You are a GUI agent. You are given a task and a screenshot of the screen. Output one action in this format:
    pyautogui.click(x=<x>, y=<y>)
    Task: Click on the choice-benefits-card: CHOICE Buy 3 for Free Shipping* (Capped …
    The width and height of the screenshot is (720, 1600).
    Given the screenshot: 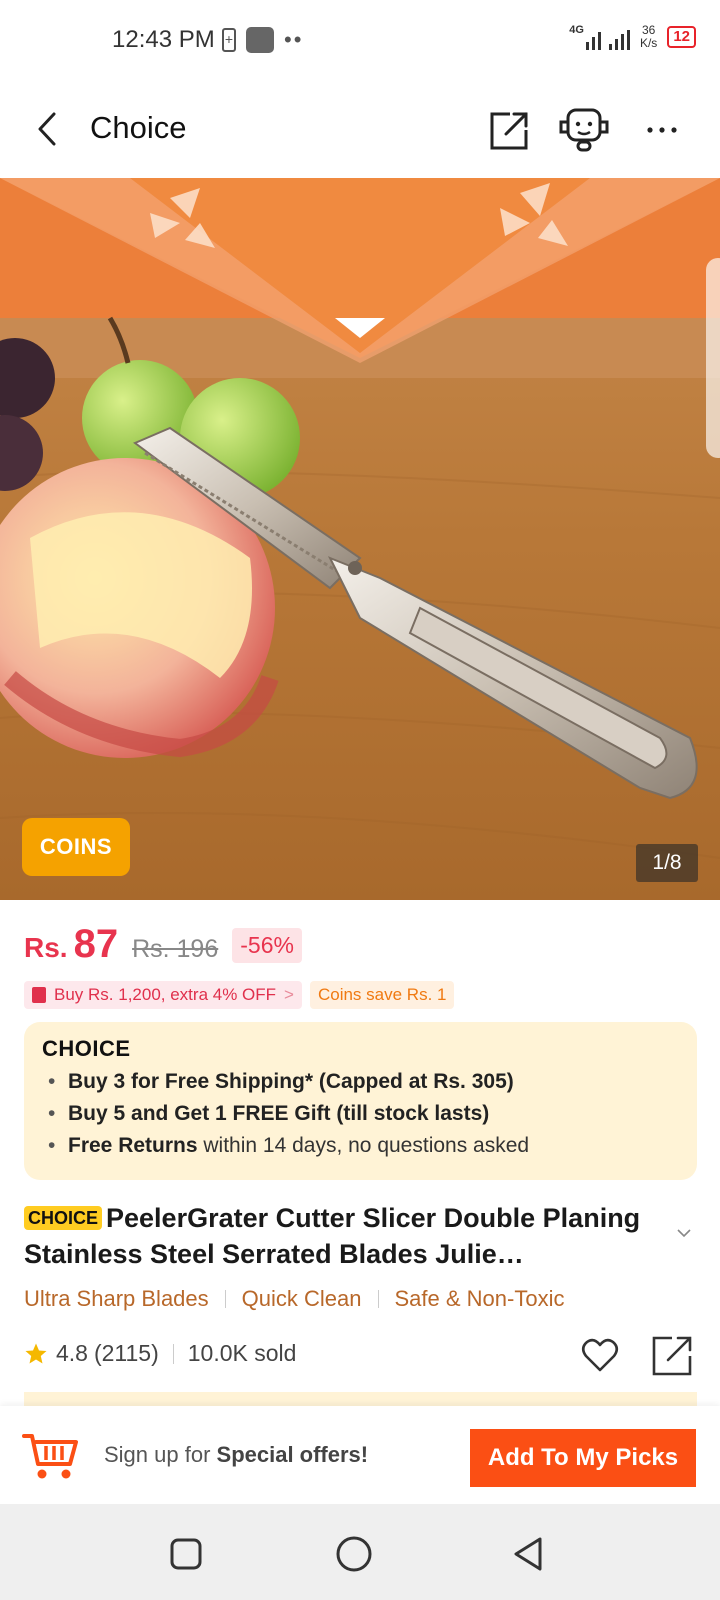 What is the action you would take?
    pyautogui.click(x=360, y=1101)
    